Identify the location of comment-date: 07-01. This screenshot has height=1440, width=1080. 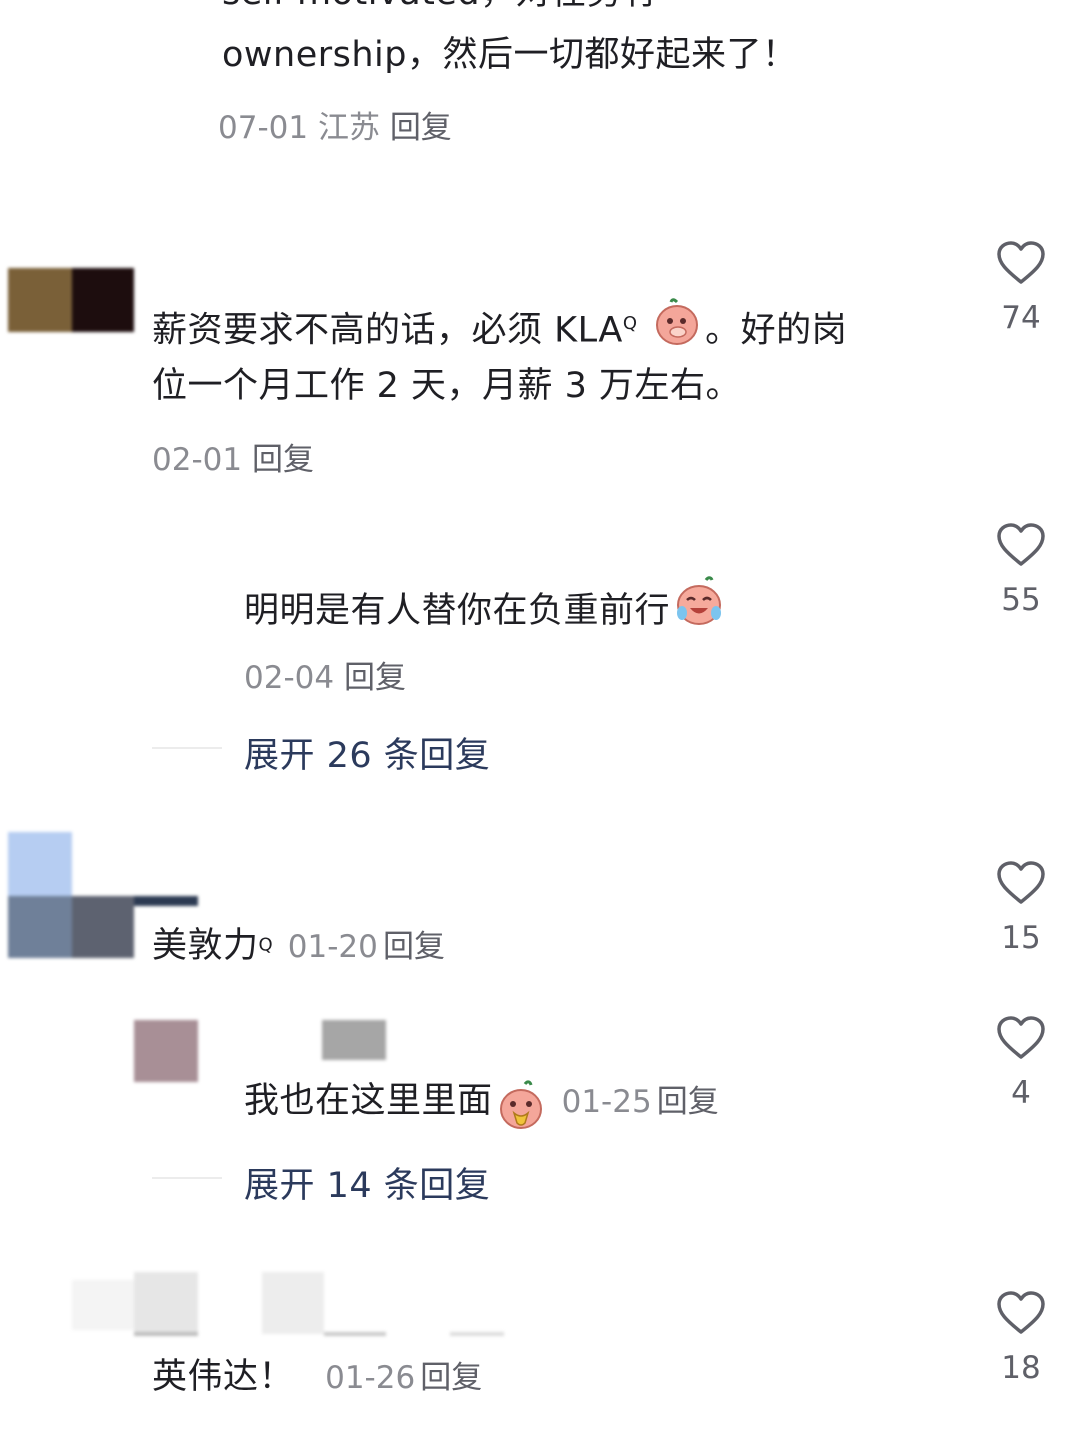
(263, 128).